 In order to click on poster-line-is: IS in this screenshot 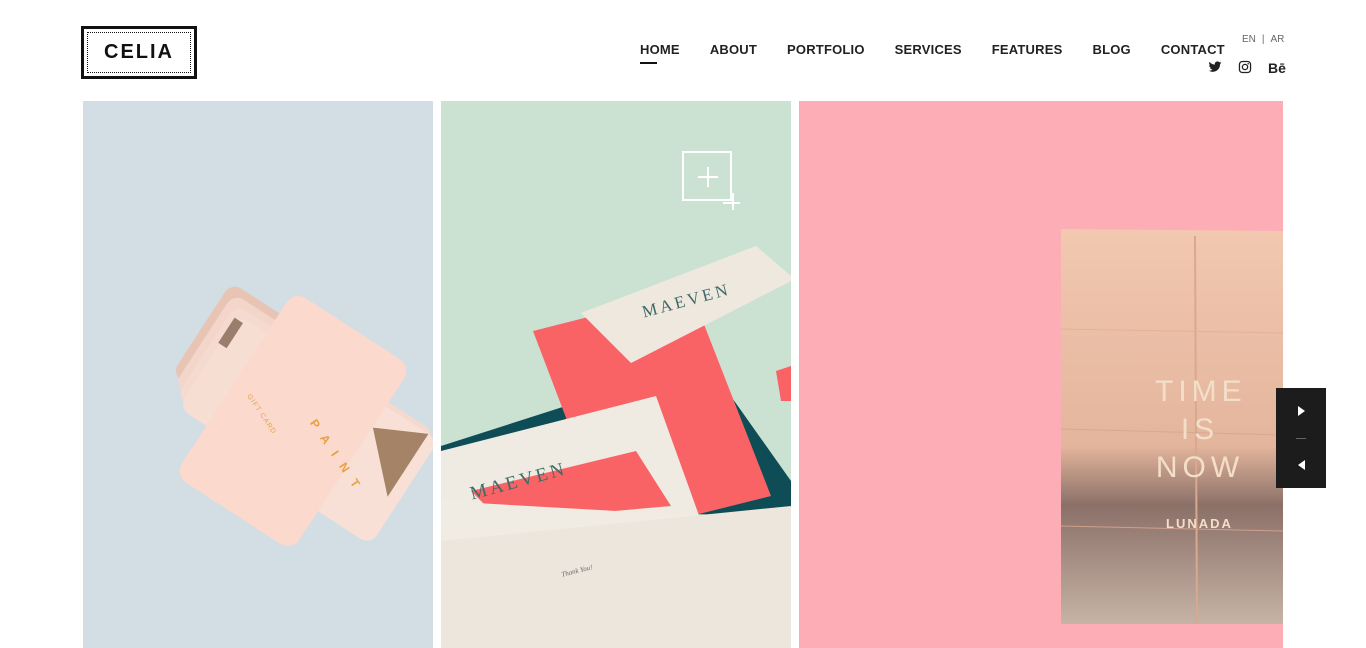, I will do `click(1200, 429)`.